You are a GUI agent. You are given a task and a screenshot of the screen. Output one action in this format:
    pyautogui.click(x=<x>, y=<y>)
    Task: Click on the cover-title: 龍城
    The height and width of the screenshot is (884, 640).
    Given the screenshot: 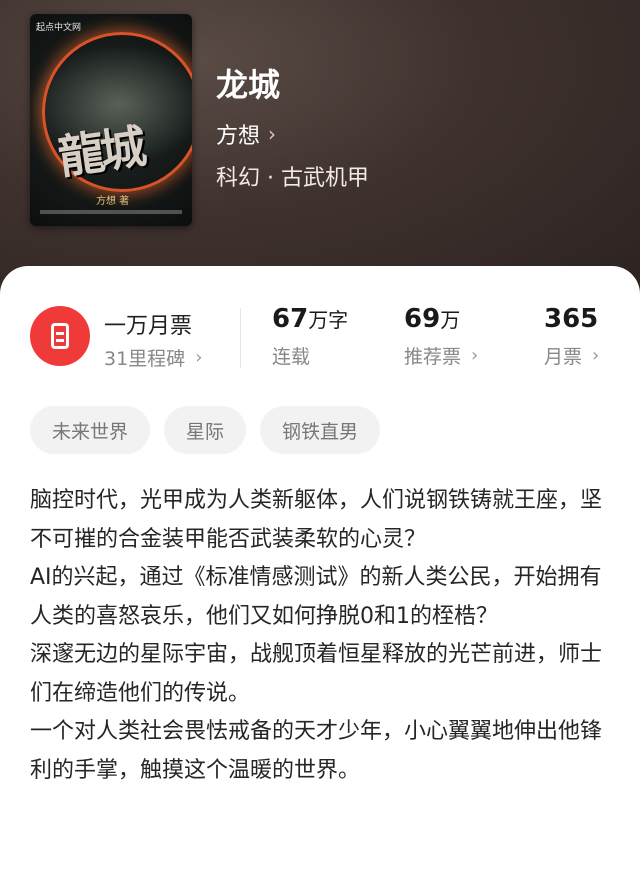 What is the action you would take?
    pyautogui.click(x=100, y=152)
    